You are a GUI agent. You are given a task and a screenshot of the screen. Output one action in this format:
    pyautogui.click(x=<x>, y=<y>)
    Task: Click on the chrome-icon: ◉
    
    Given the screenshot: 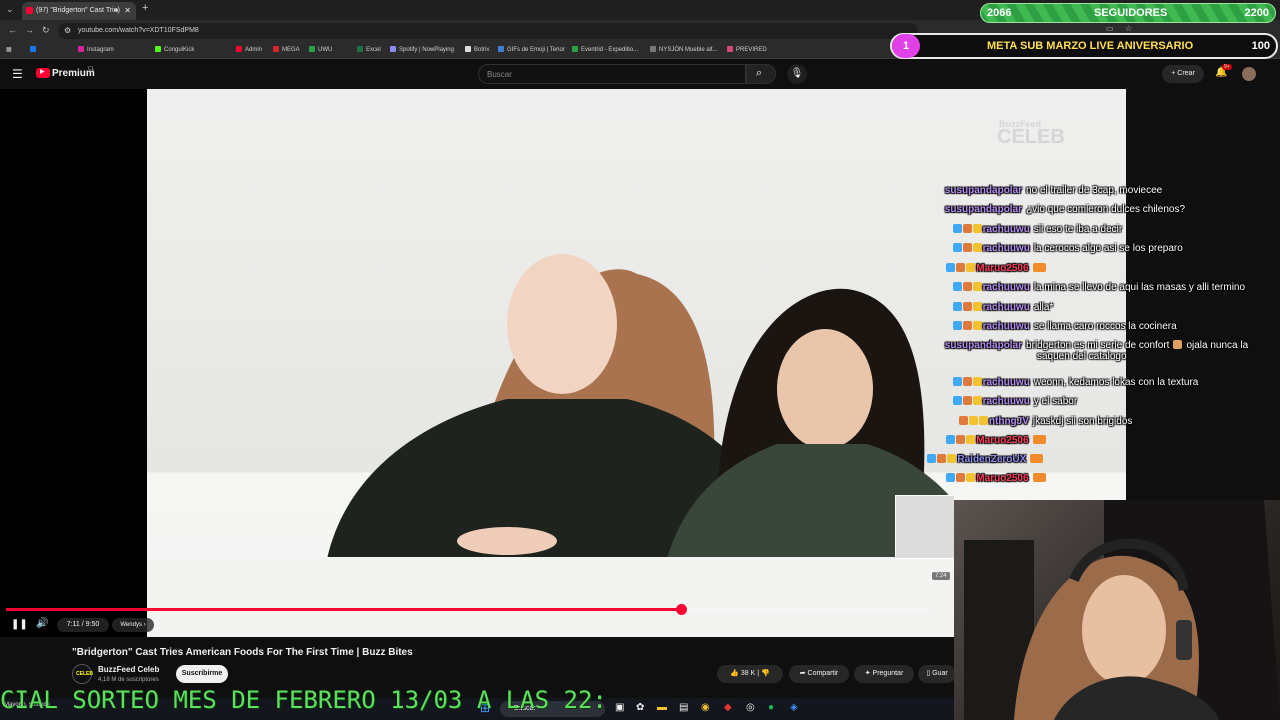 What is the action you would take?
    pyautogui.click(x=705, y=707)
    